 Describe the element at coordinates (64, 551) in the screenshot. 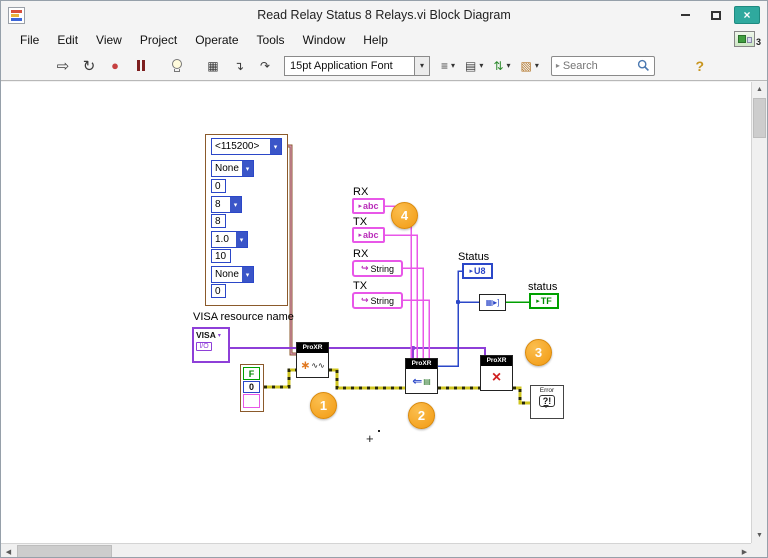

I see `horizontal-scroll-thumb` at that location.